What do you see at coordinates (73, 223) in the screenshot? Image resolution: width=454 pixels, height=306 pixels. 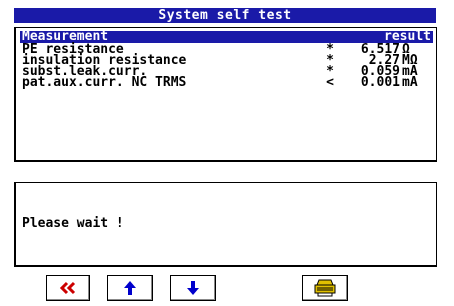 I see `status-message: Please wait !` at bounding box center [73, 223].